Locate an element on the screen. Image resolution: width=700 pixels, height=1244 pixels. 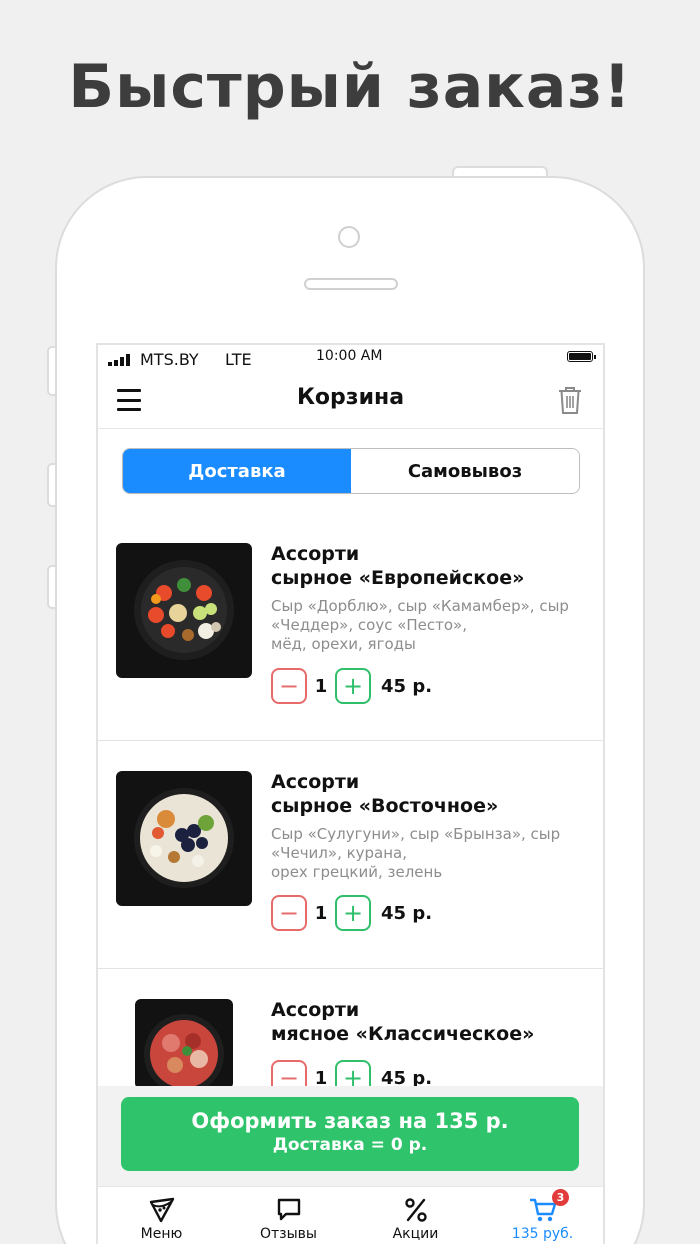
tab-reviews: Отзывы is located at coordinates (288, 1215).